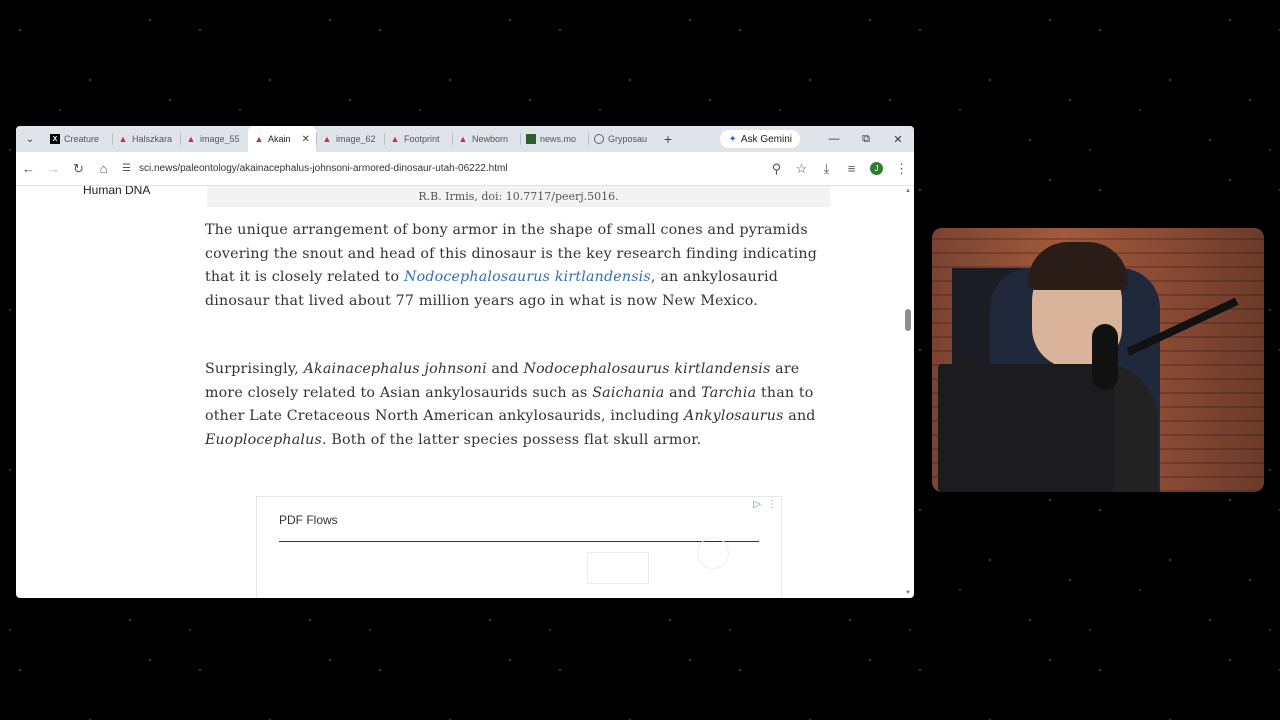 The width and height of the screenshot is (1280, 720). I want to click on tab-creature: X Creature, so click(78, 139).